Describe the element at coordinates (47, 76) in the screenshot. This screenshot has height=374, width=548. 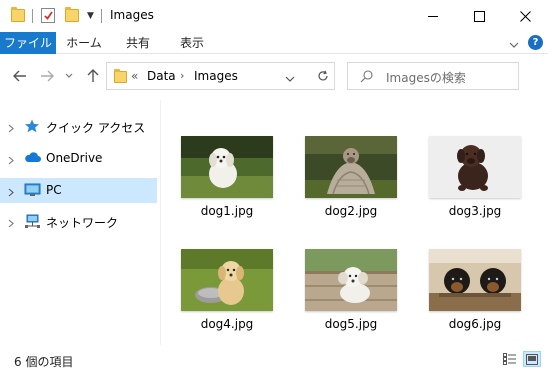
I see `forward-button` at that location.